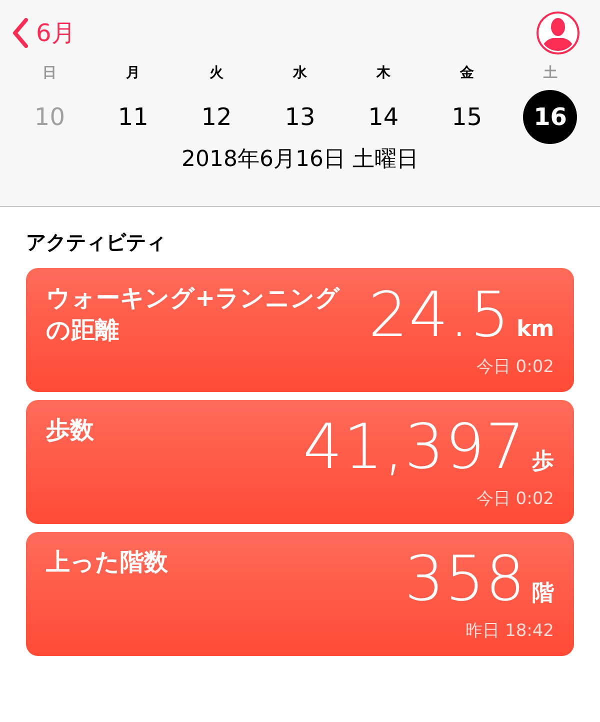 The height and width of the screenshot is (722, 600). Describe the element at coordinates (550, 73) in the screenshot. I see `weekday-label: 土` at that location.